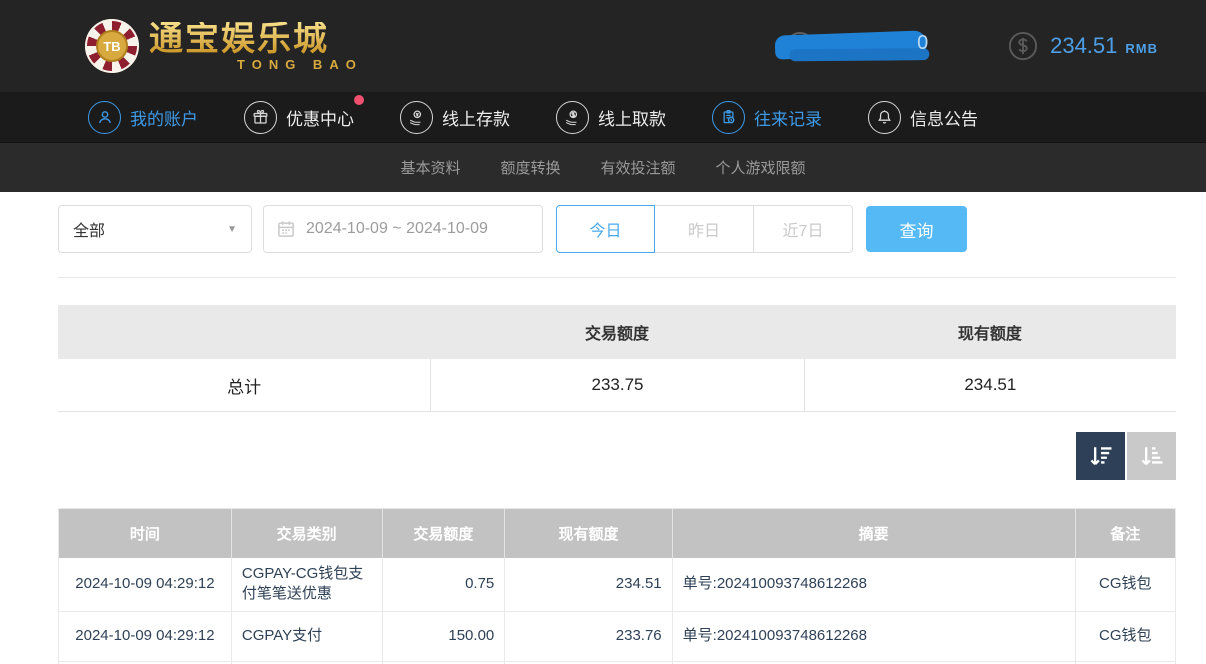  What do you see at coordinates (89, 231) in the screenshot?
I see `type-select-value: 全部` at bounding box center [89, 231].